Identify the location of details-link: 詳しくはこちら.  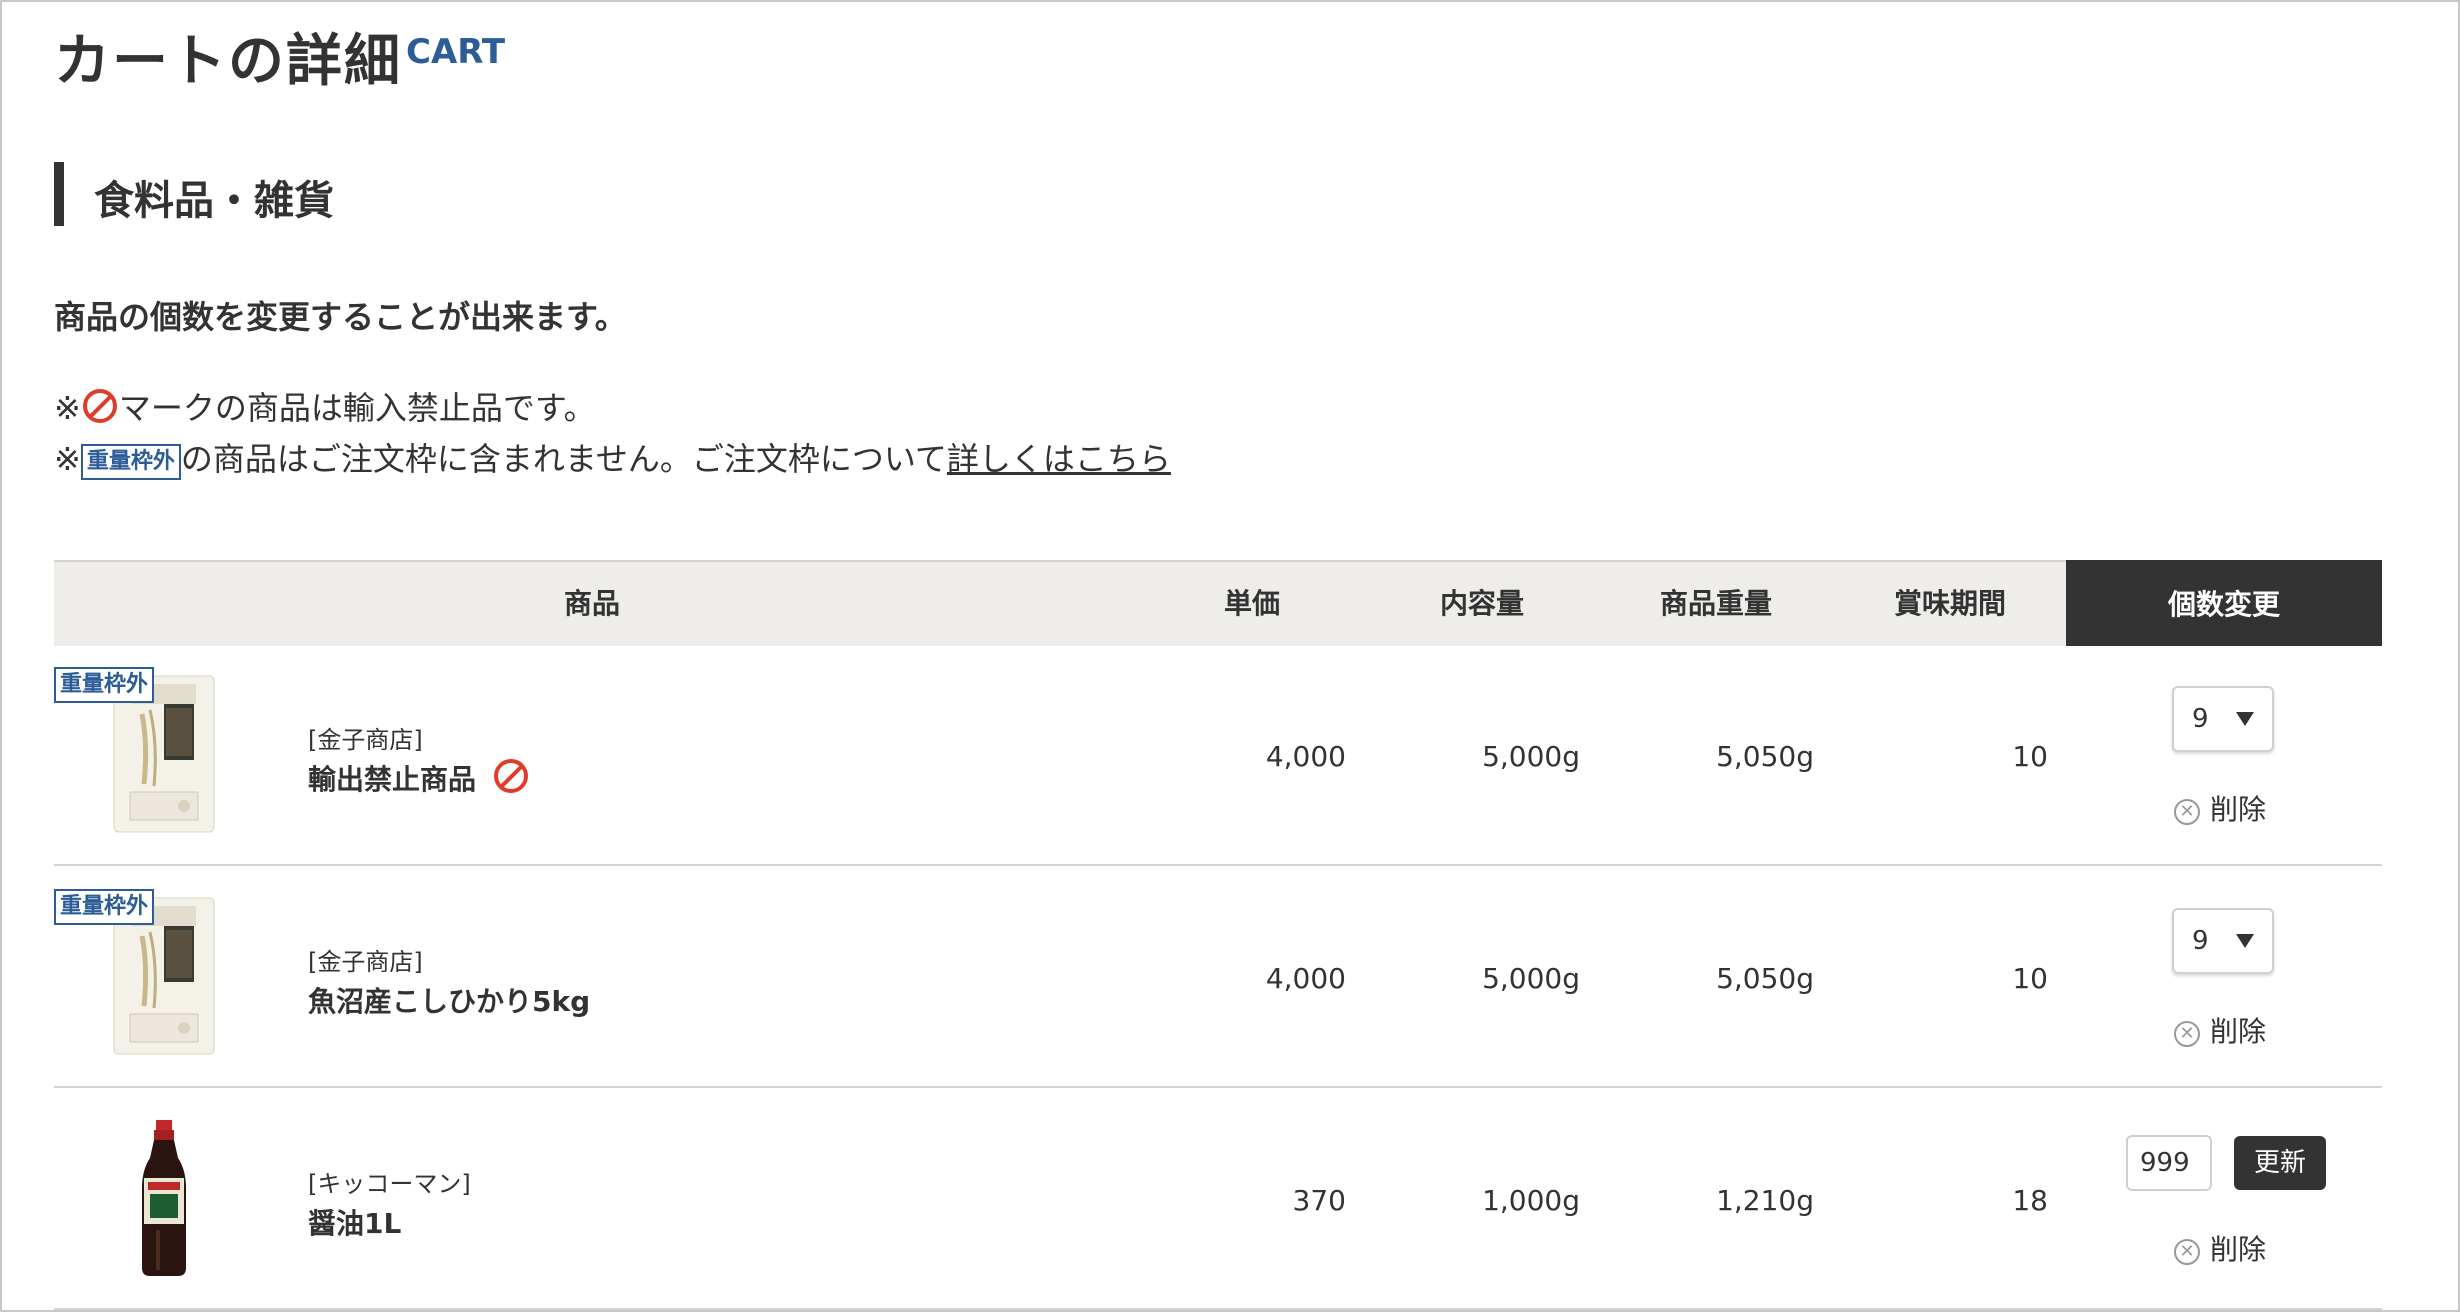
(1059, 459).